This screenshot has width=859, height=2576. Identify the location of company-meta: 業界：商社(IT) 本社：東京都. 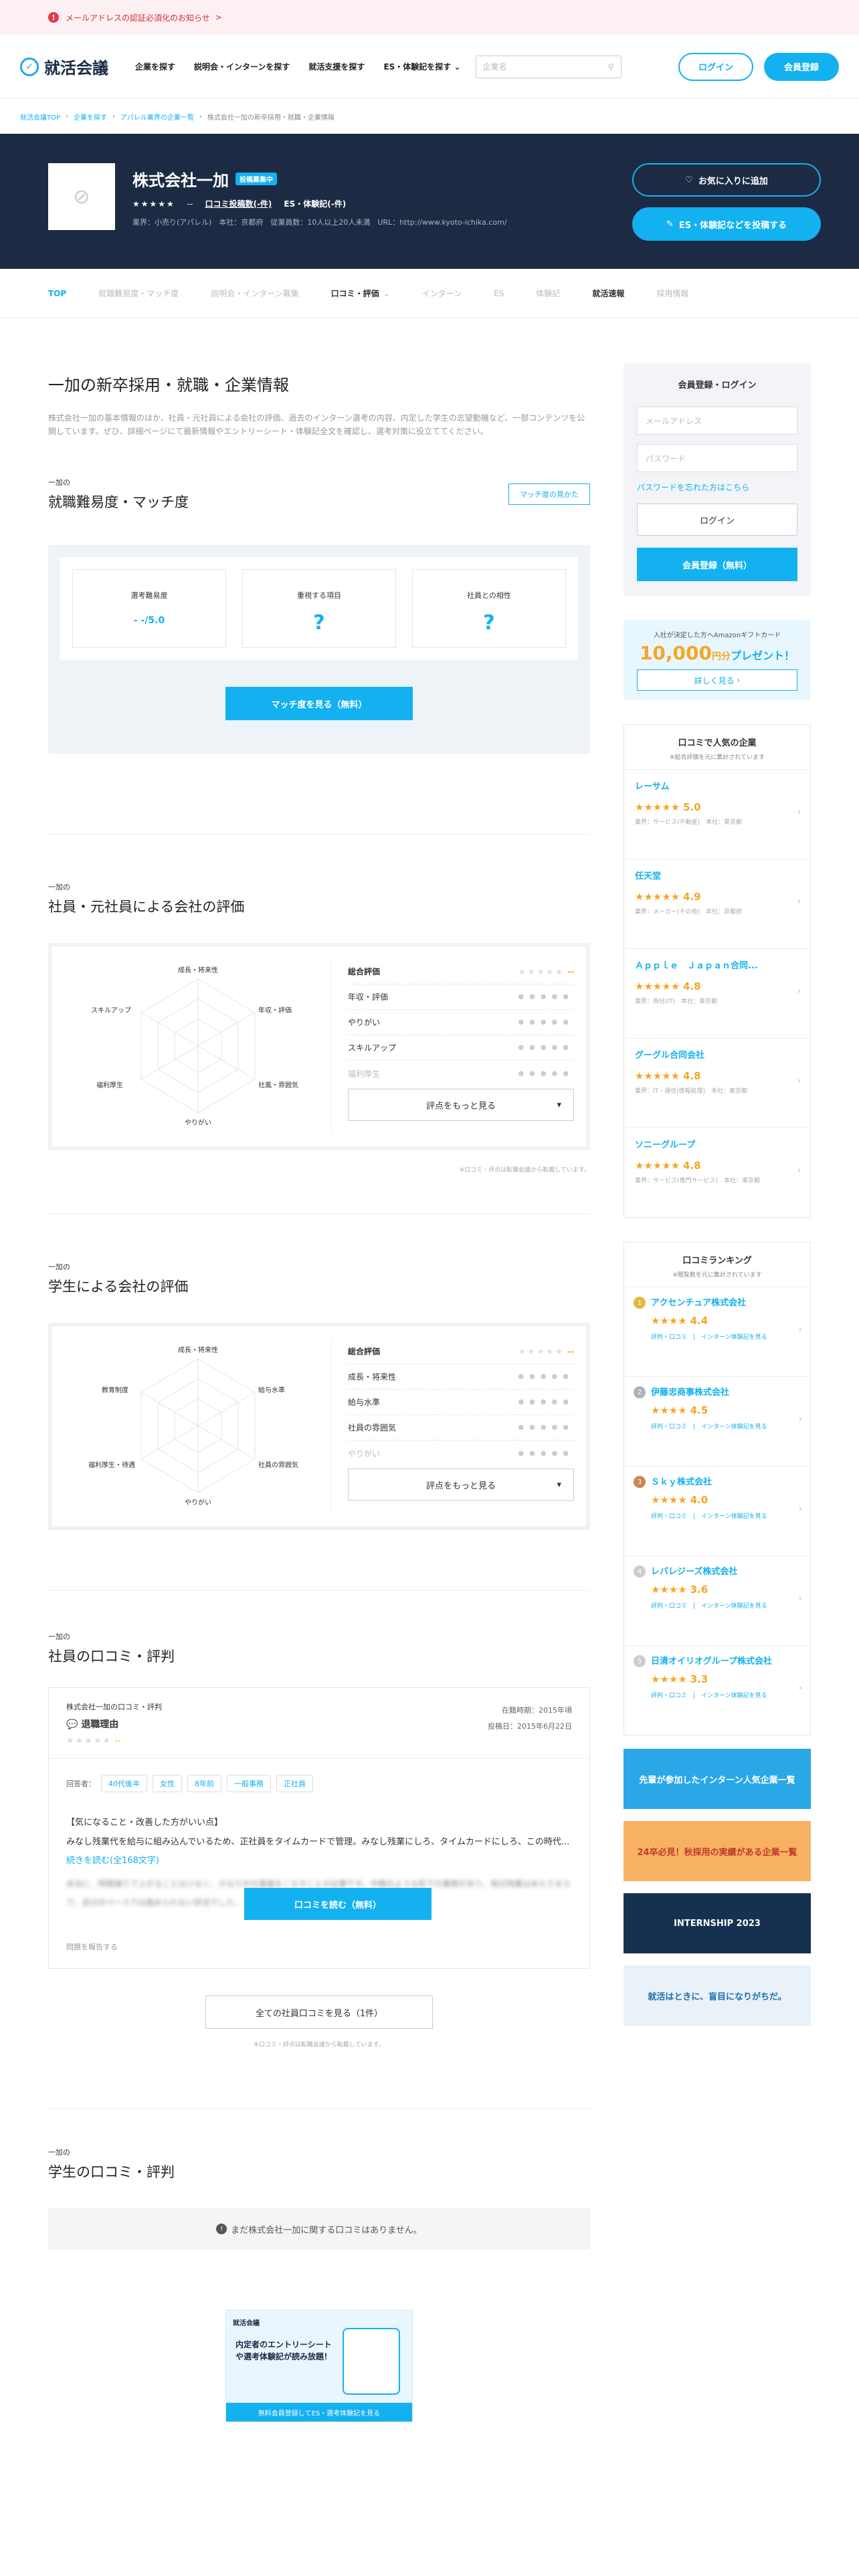
(676, 1002).